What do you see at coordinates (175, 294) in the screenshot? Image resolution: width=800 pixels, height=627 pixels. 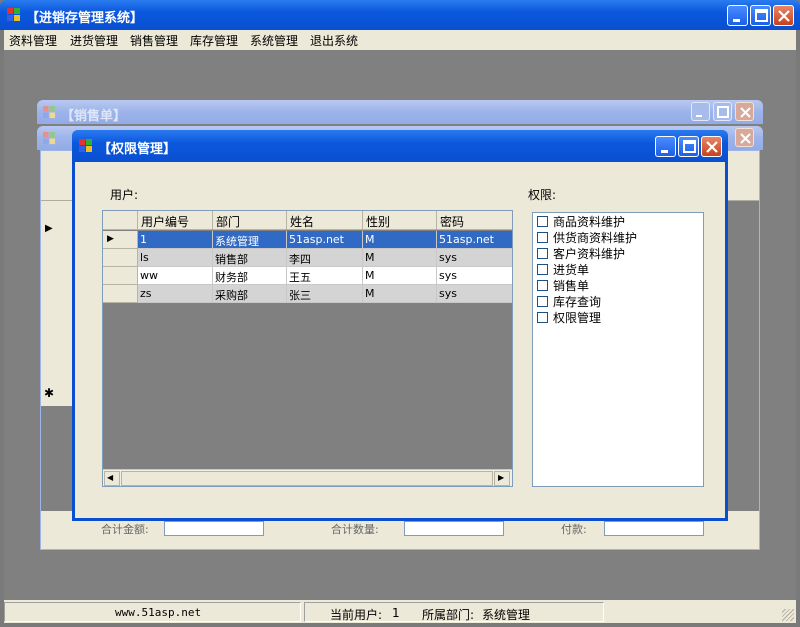 I see `table-cell: zs` at bounding box center [175, 294].